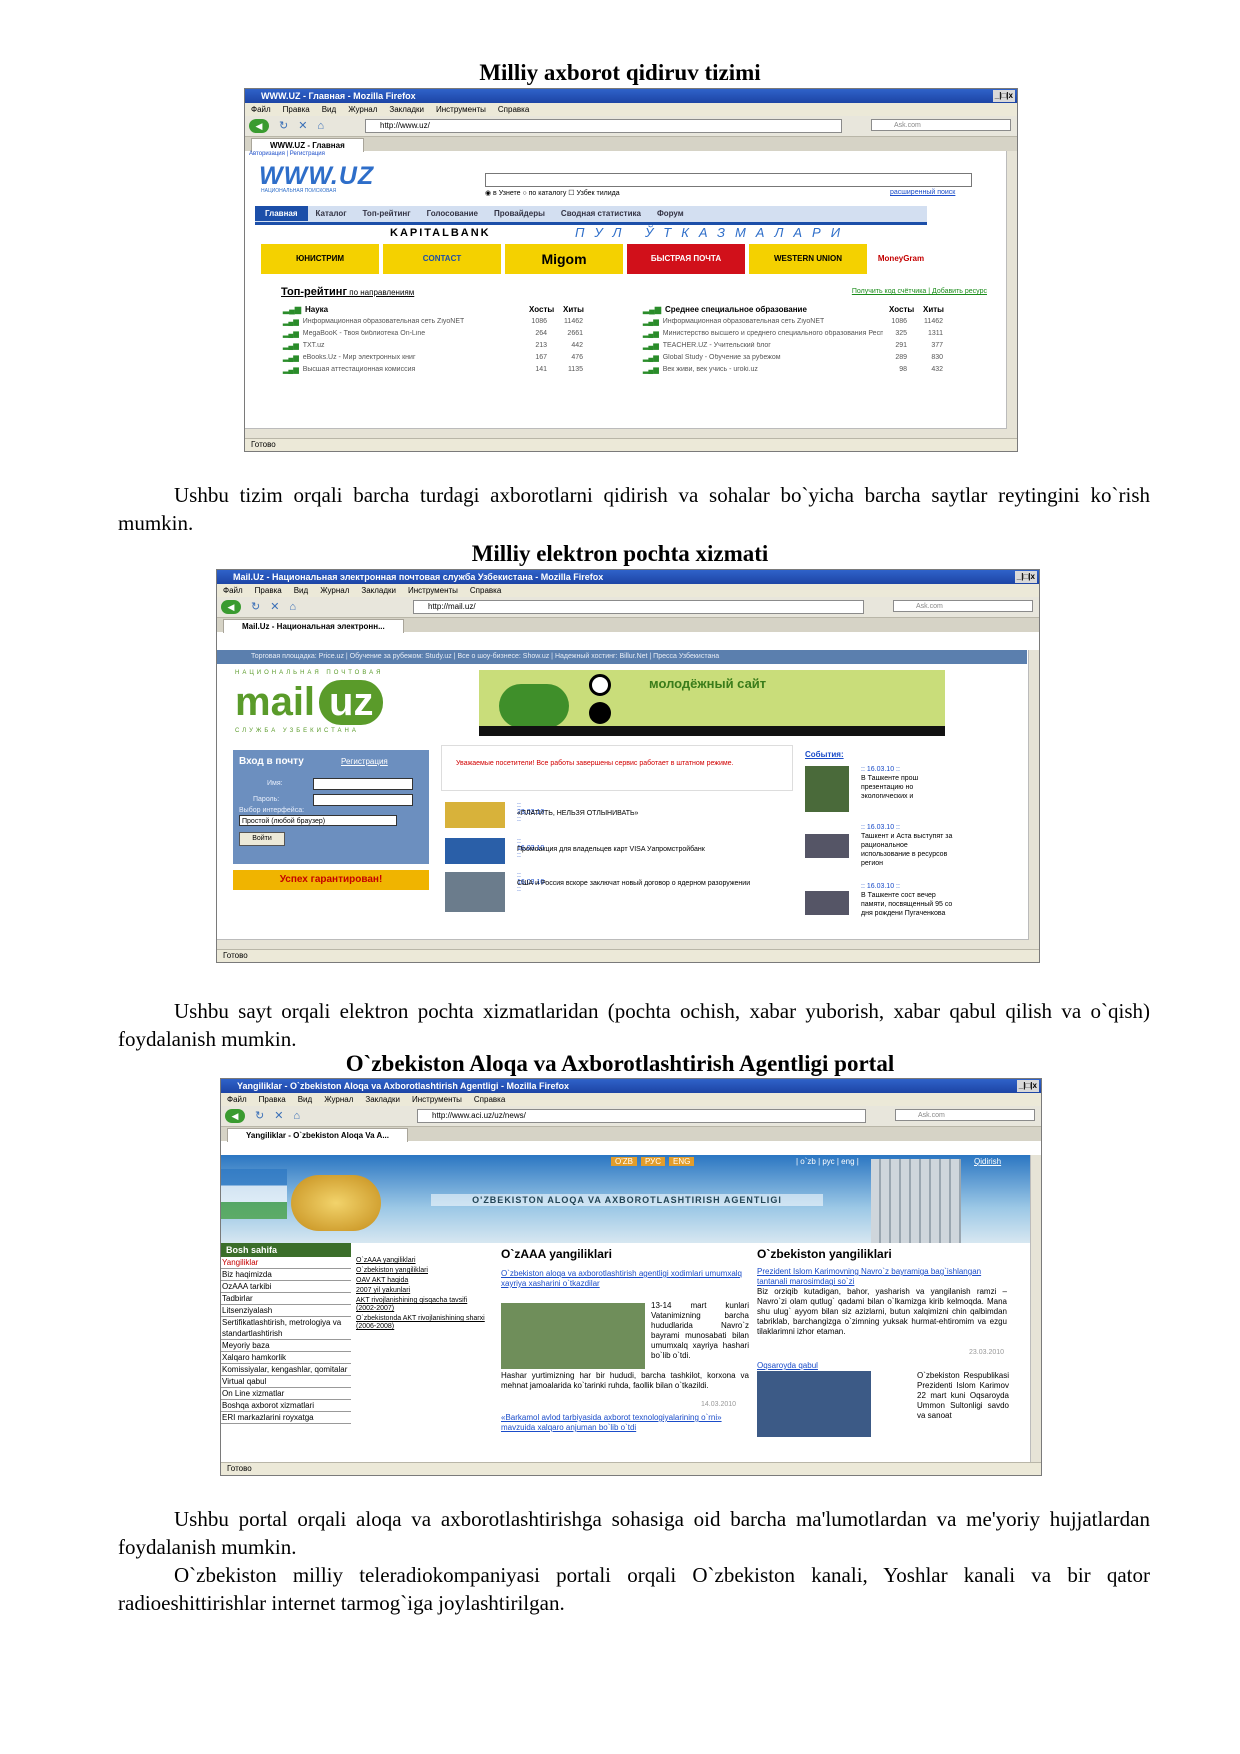 The width and height of the screenshot is (1240, 1754). What do you see at coordinates (363, 784) in the screenshot?
I see `name-input` at bounding box center [363, 784].